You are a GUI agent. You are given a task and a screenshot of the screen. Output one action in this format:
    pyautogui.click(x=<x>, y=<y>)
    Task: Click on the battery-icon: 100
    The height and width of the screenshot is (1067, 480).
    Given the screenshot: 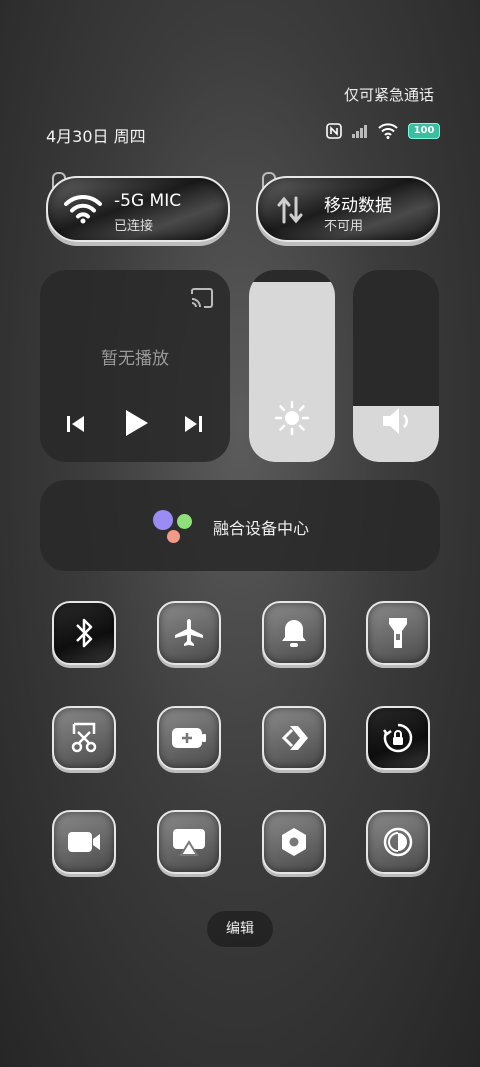 What is the action you would take?
    pyautogui.click(x=424, y=131)
    